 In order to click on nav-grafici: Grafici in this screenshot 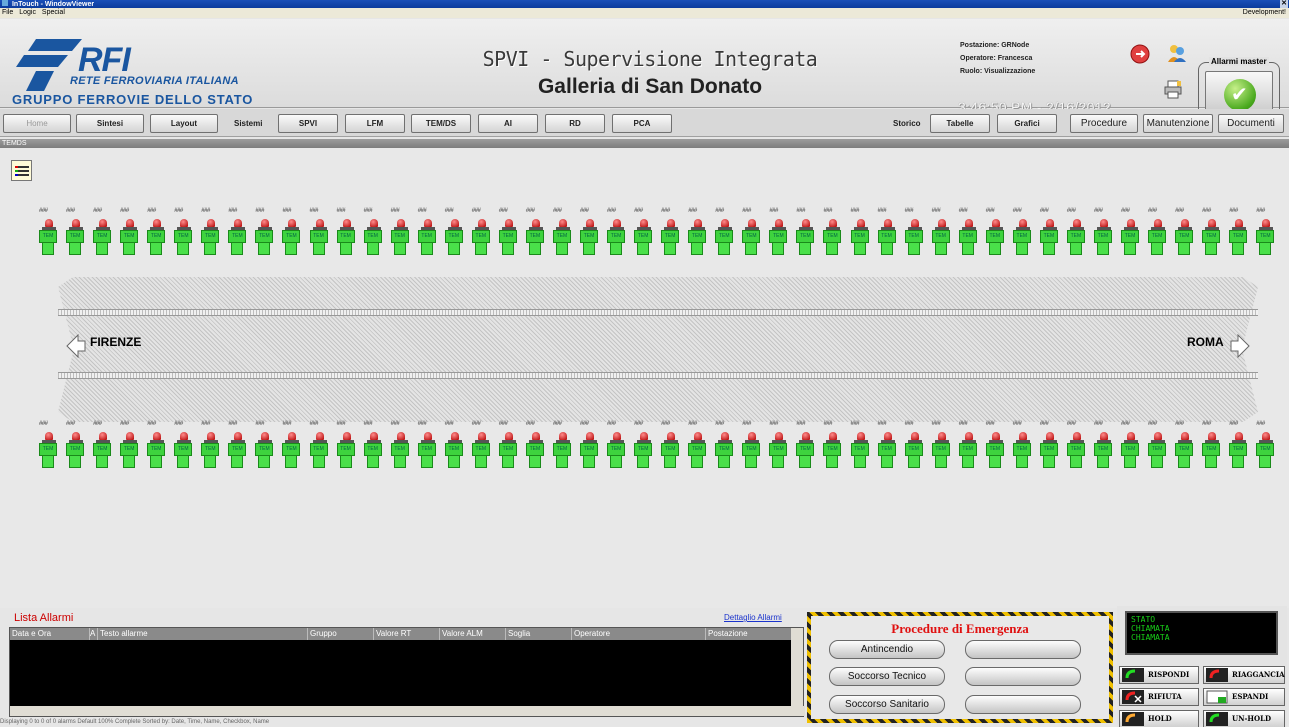, I will do `click(1027, 123)`.